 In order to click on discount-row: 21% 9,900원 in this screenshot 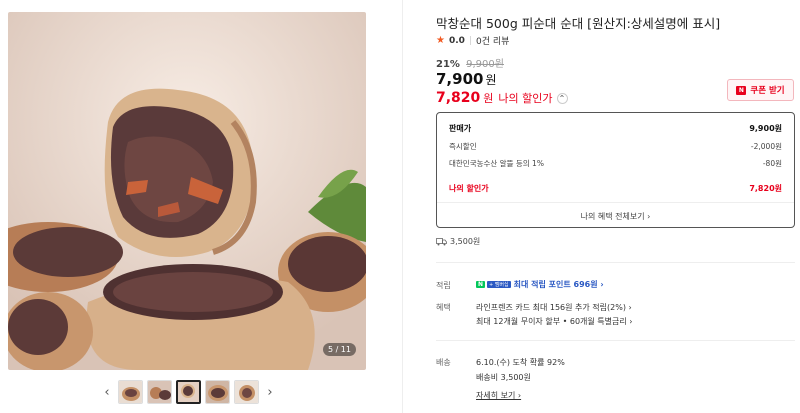, I will do `click(470, 62)`.